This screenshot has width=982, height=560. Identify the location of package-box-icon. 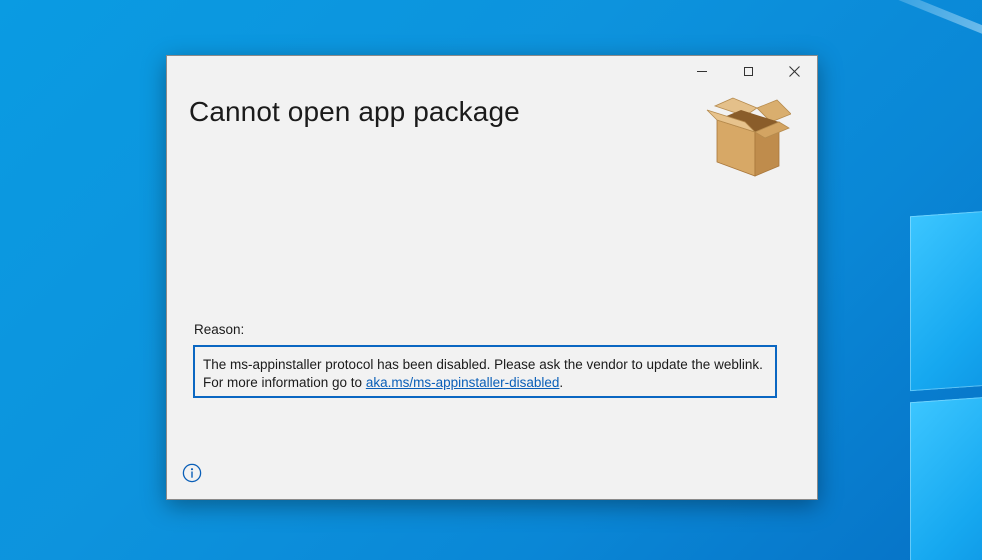
(748, 137).